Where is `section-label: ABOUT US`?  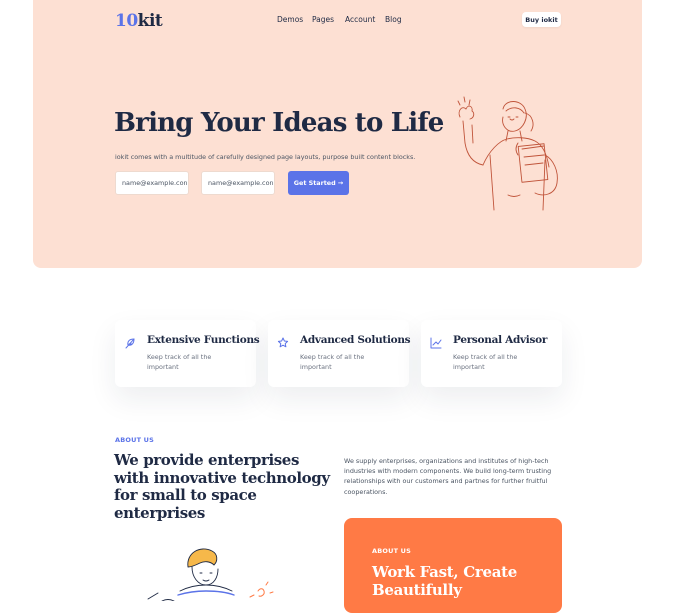
section-label: ABOUT US is located at coordinates (135, 440).